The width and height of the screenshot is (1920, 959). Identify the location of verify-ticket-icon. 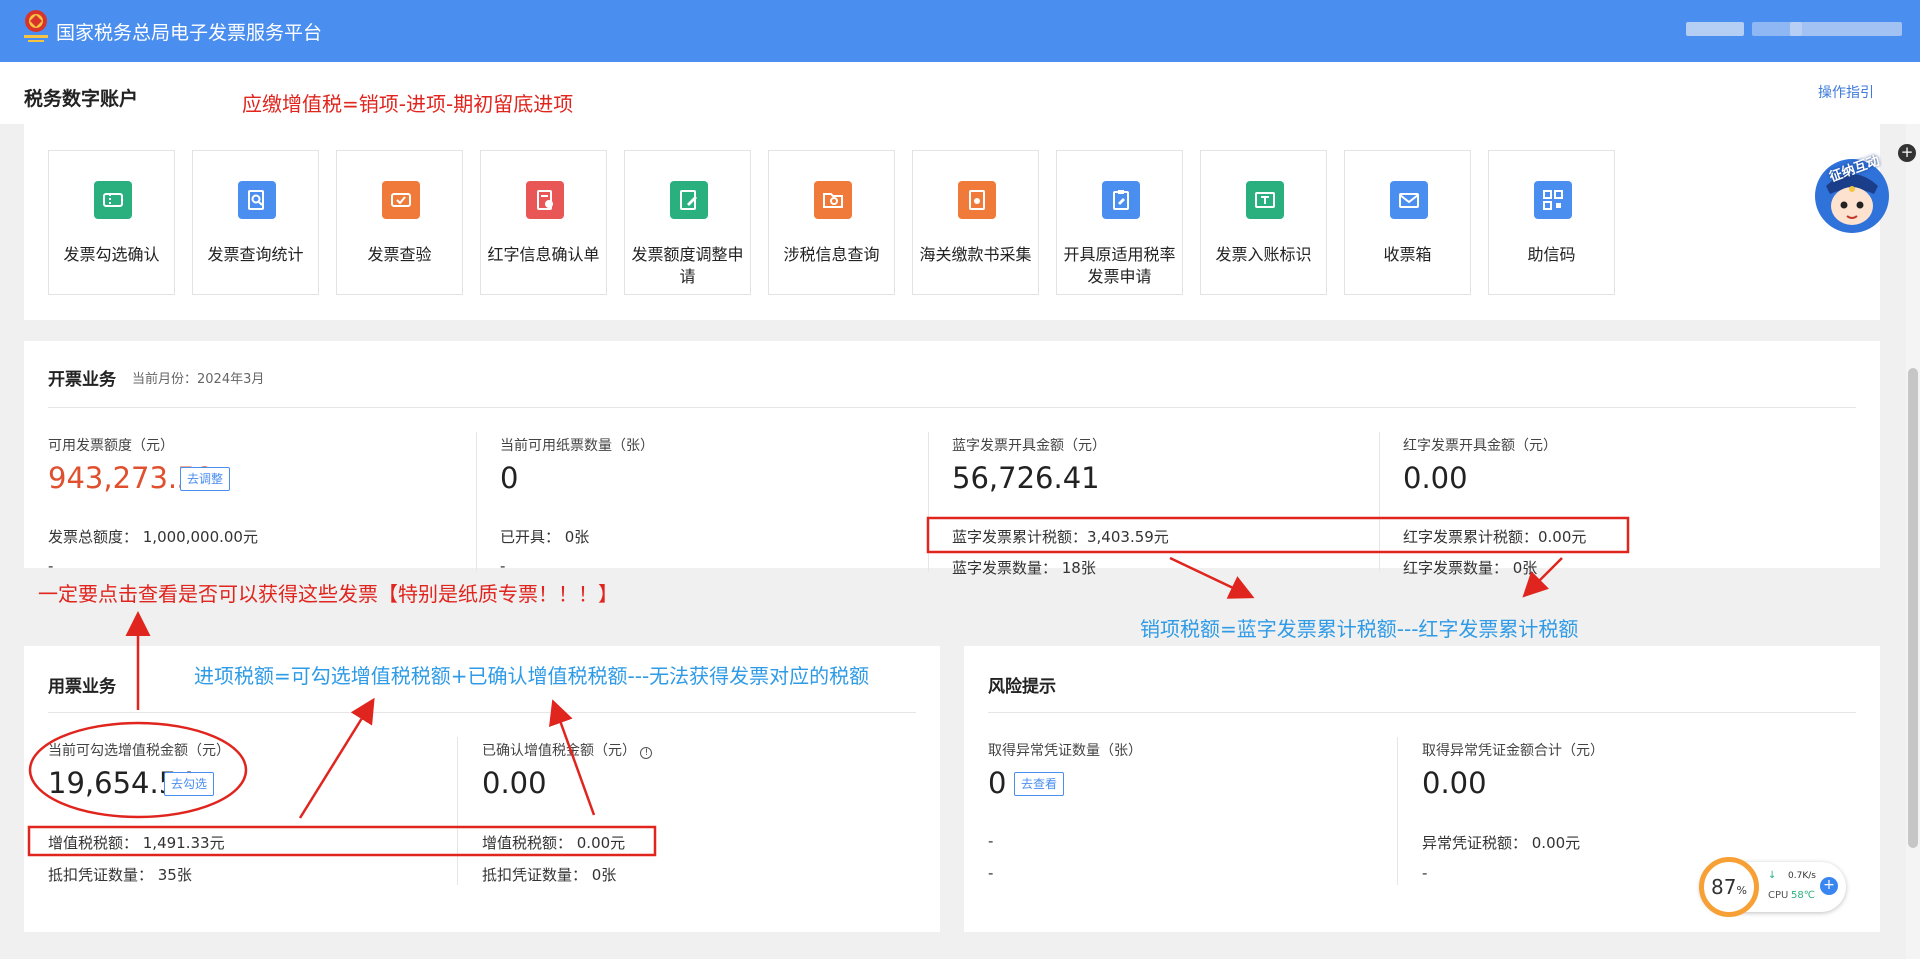
(401, 200).